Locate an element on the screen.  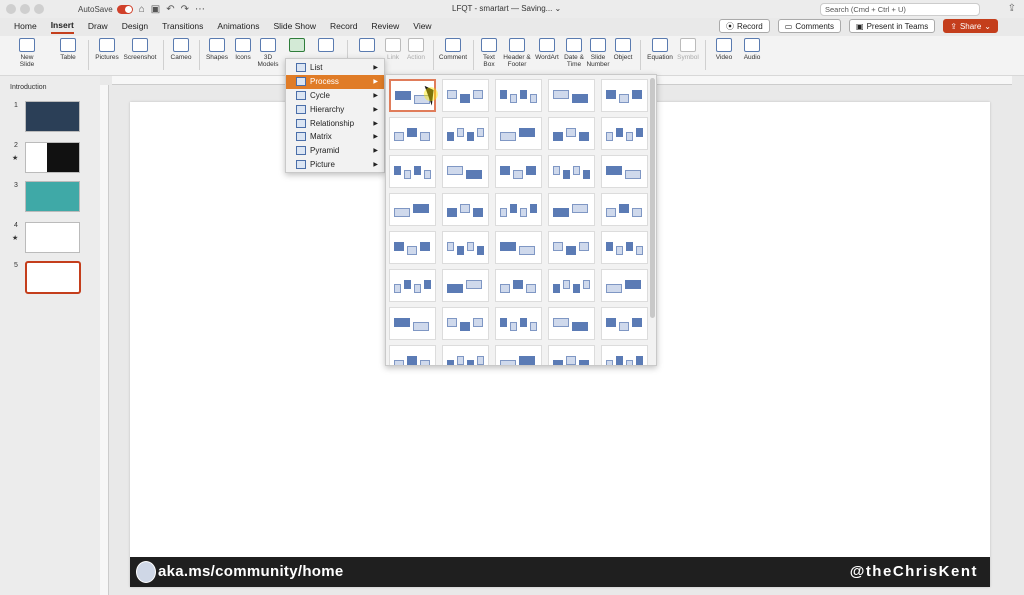
3d-models-button: 3D Models is located at coordinates (268, 53).